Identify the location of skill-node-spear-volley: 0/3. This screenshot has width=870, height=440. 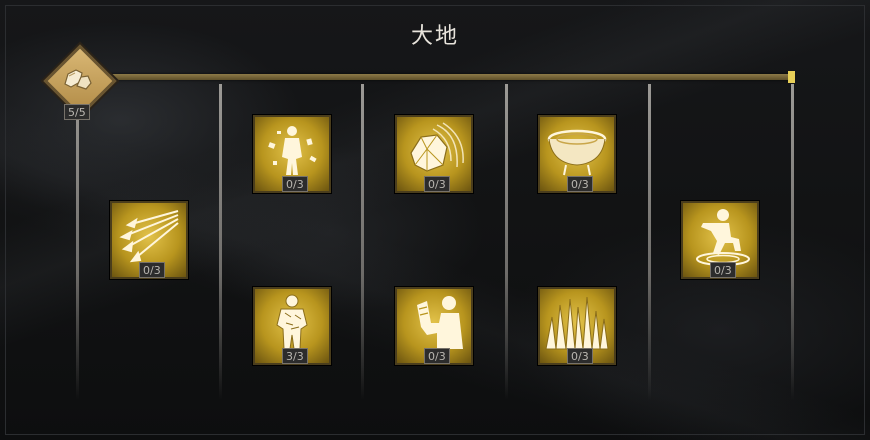
(149, 240).